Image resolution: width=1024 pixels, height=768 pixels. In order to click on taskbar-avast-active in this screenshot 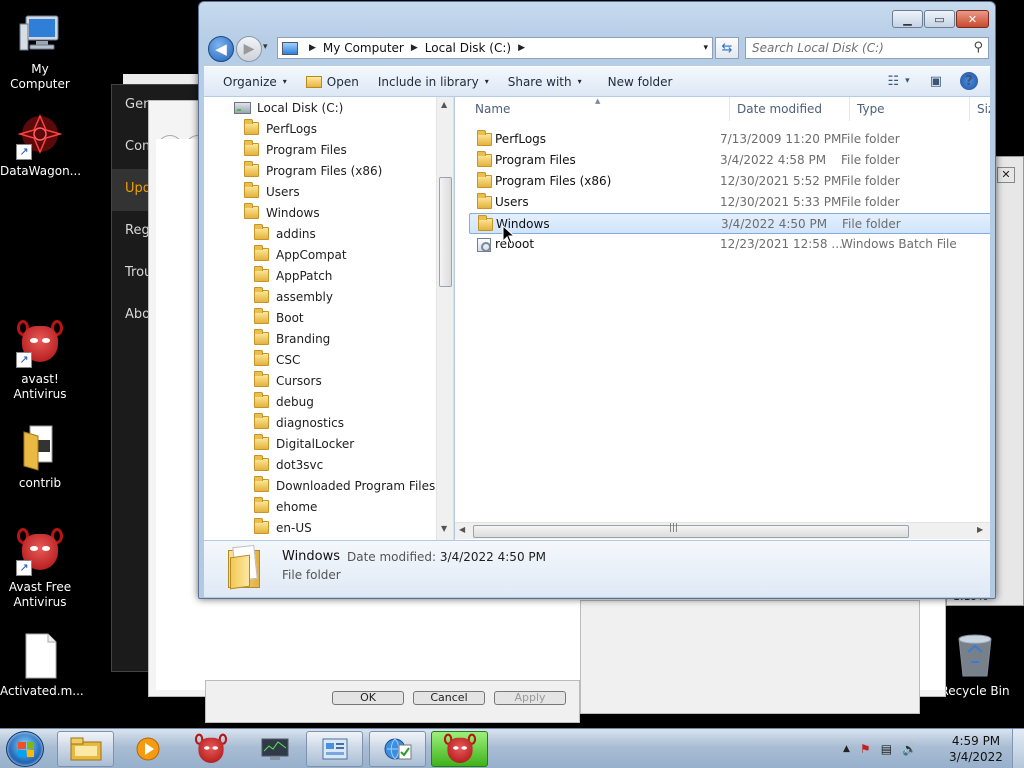, I will do `click(459, 749)`.